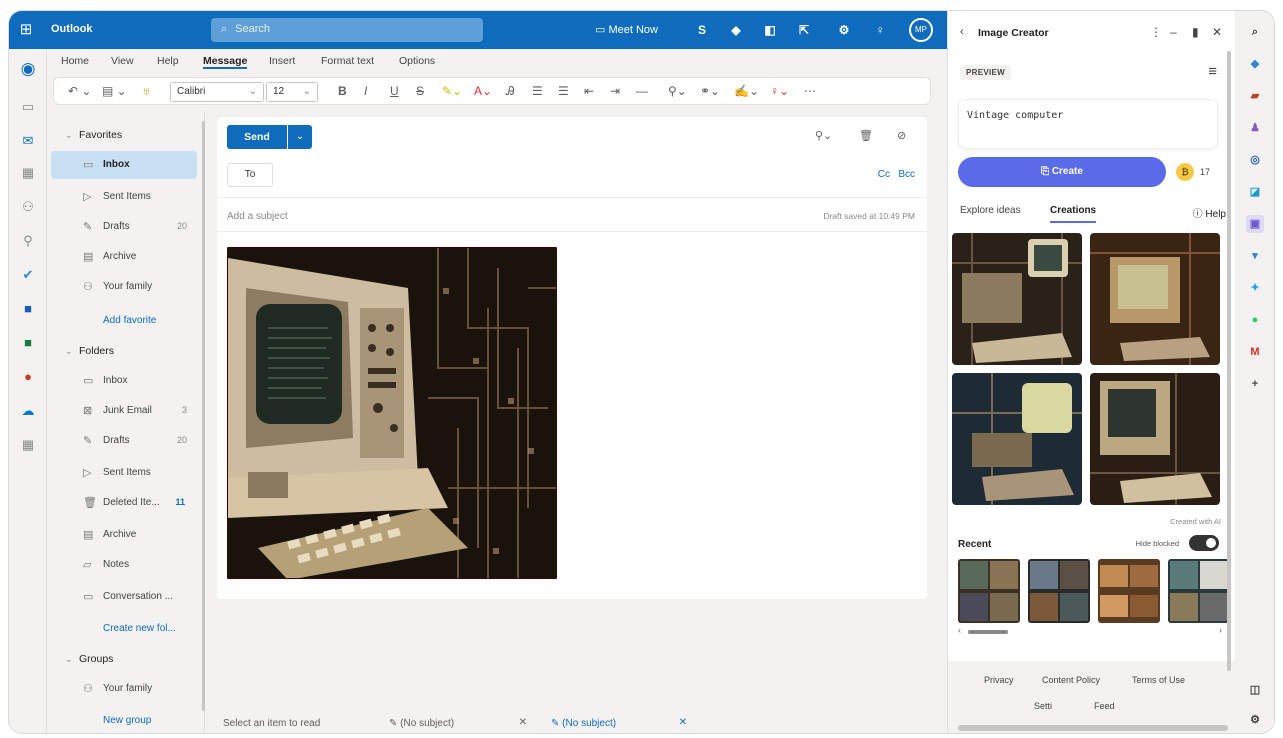  I want to click on games-icon: ♟, so click(1255, 128).